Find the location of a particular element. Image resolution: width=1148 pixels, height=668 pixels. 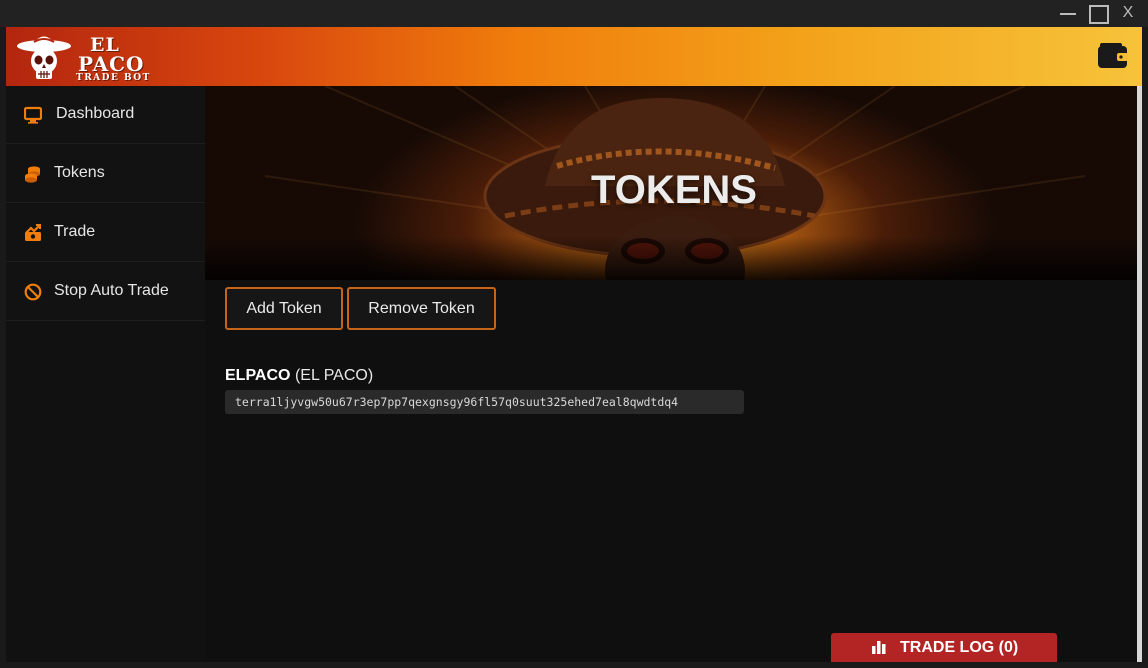

app-header: EL PACO TRADE BOT is located at coordinates (574, 56).